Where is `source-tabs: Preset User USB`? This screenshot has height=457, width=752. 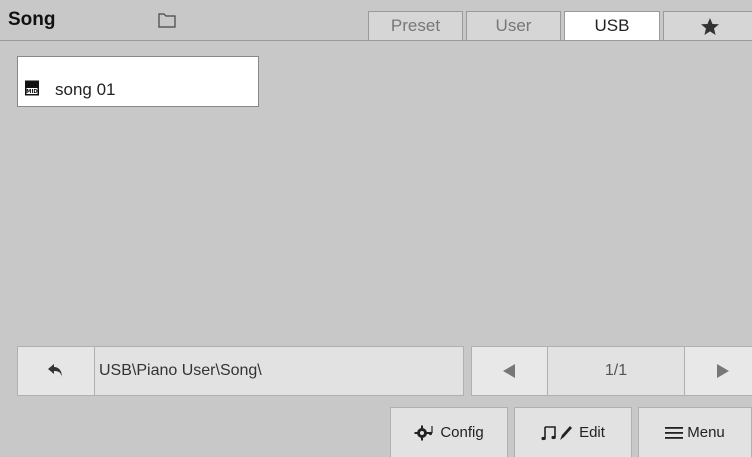 source-tabs: Preset User USB is located at coordinates (560, 25).